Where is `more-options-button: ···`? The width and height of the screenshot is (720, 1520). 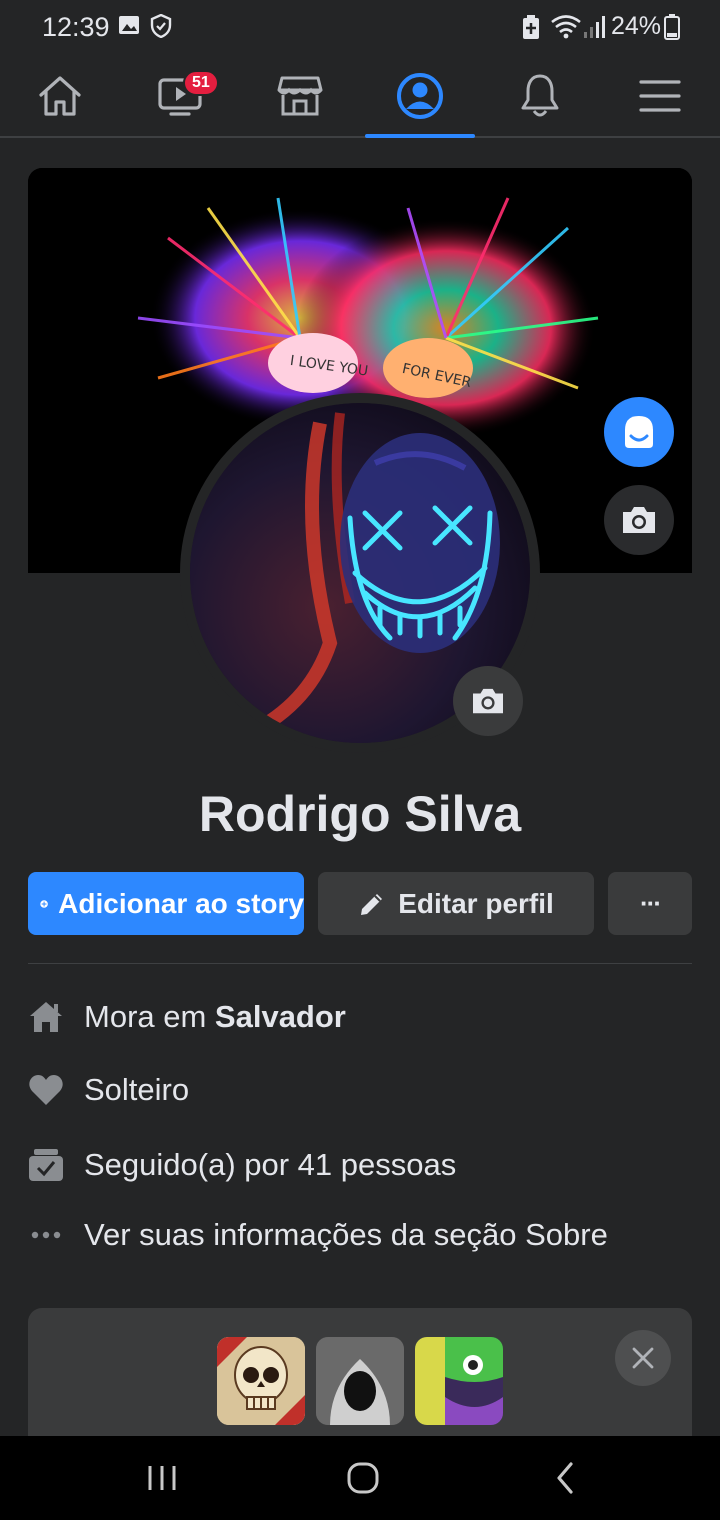 more-options-button: ··· is located at coordinates (650, 903).